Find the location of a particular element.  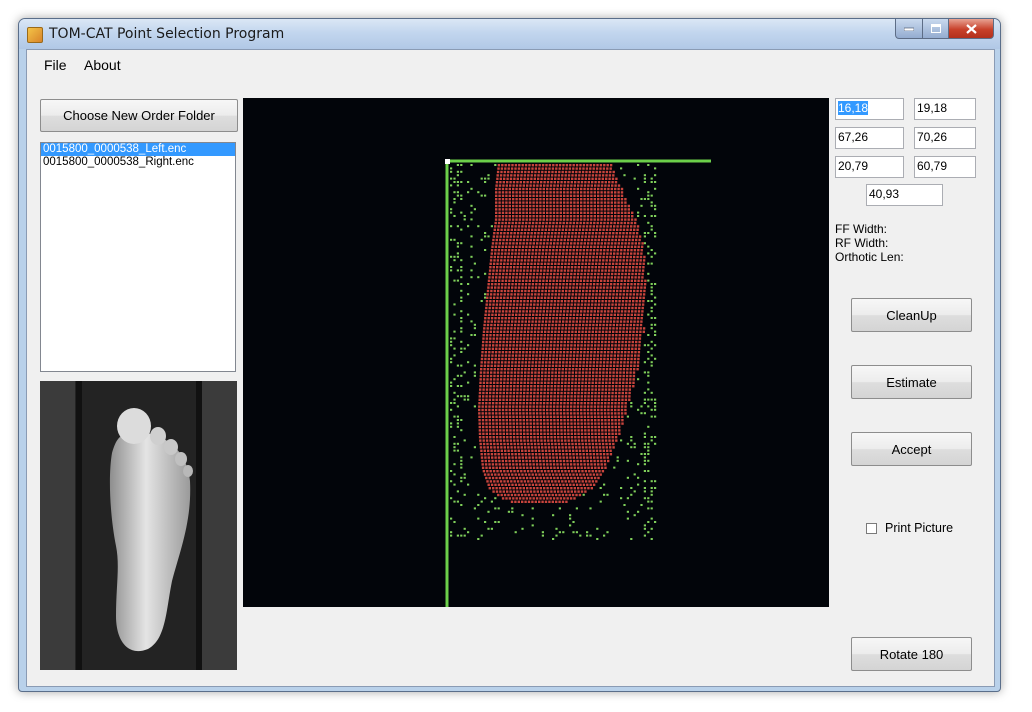

ff-width-label: FF Width: is located at coordinates (861, 229).